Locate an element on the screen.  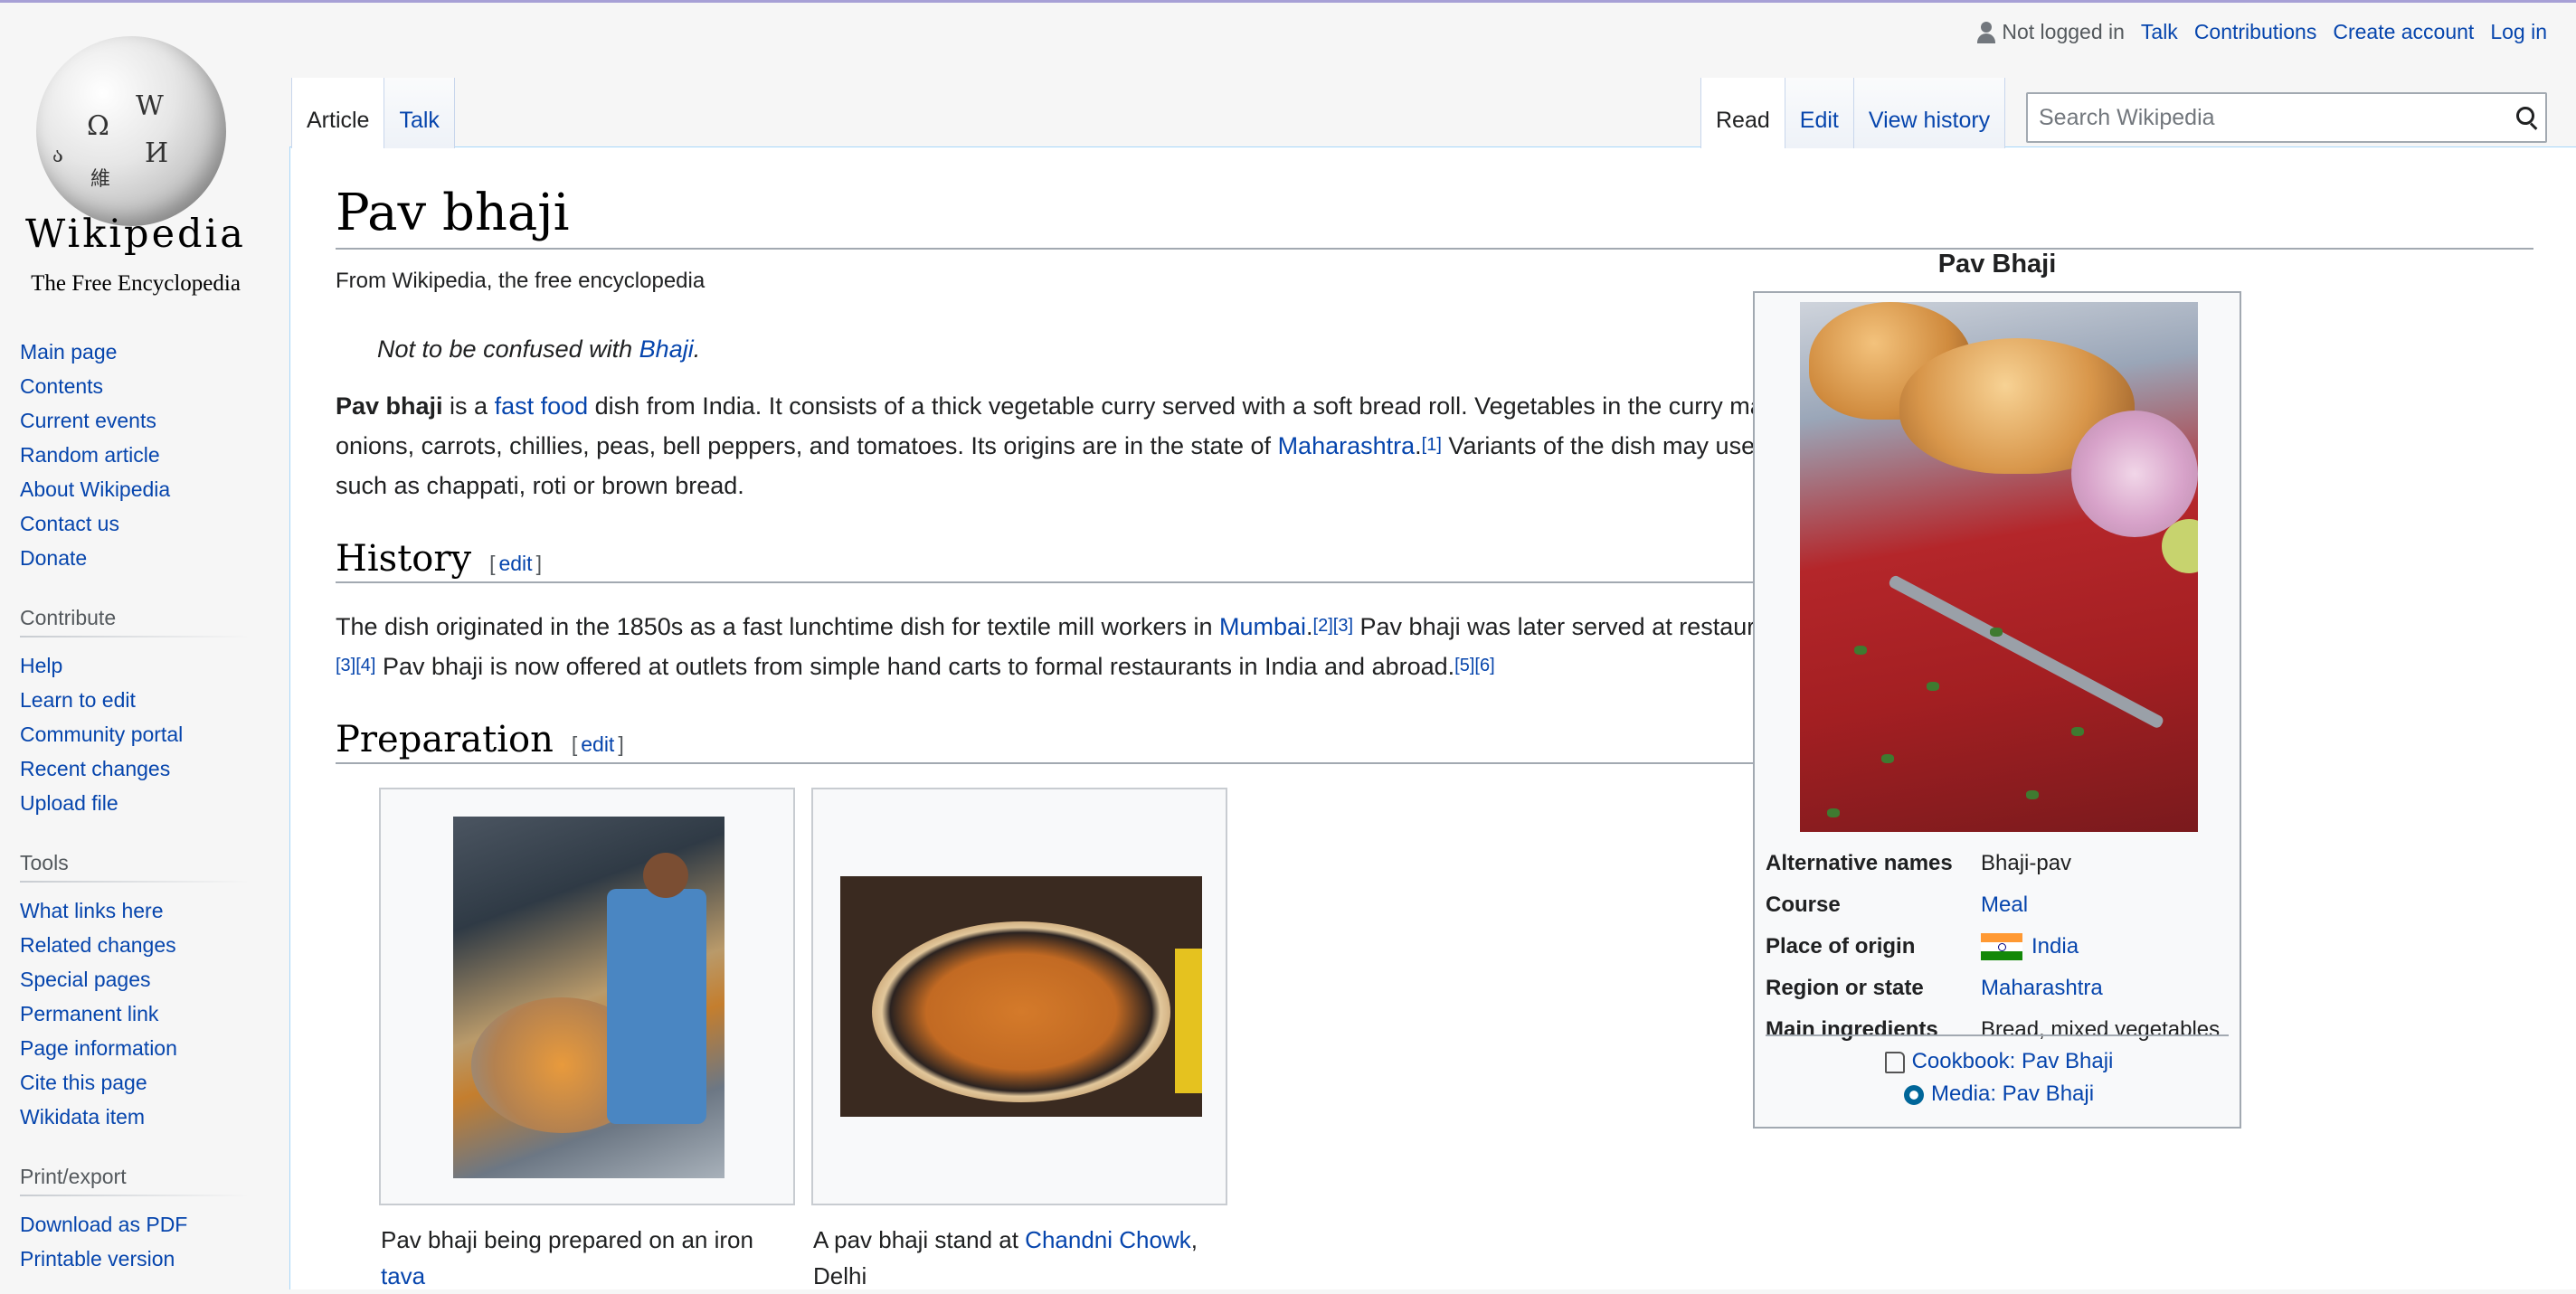
wordmark: Wikipedia is located at coordinates (136, 234).